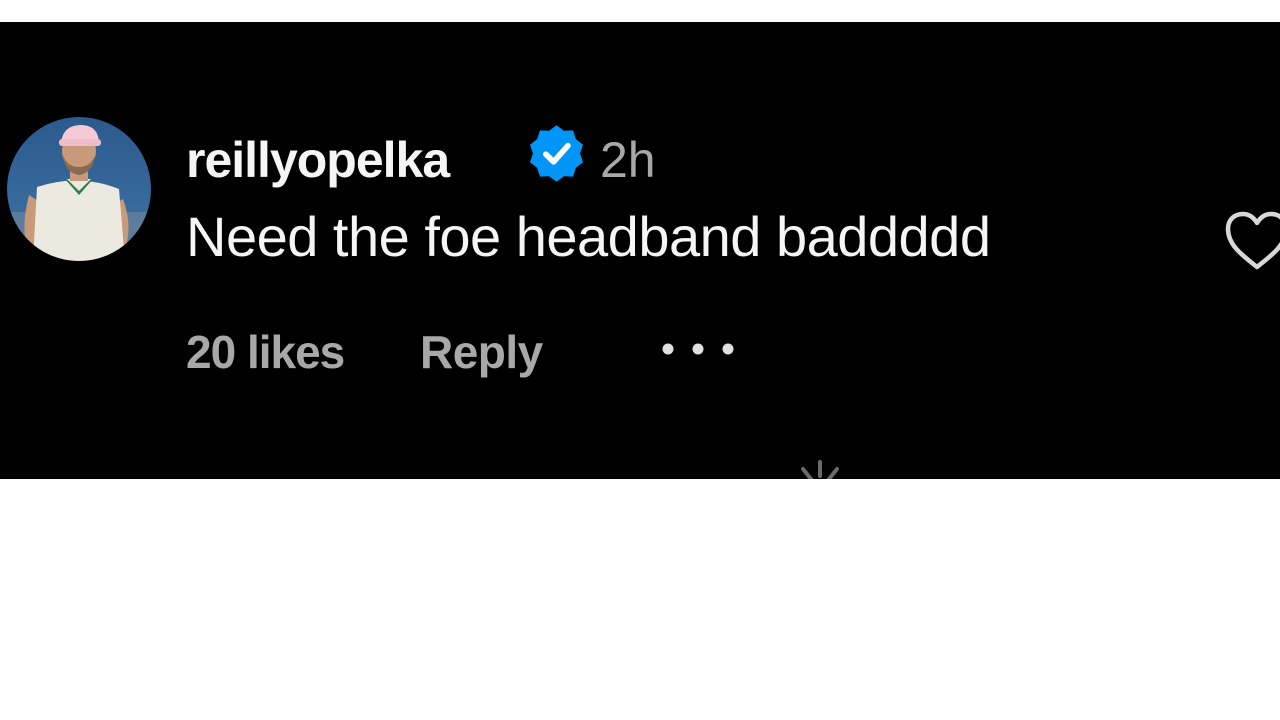  What do you see at coordinates (588, 236) in the screenshot?
I see `comment-text: Need the foe headband baddddd` at bounding box center [588, 236].